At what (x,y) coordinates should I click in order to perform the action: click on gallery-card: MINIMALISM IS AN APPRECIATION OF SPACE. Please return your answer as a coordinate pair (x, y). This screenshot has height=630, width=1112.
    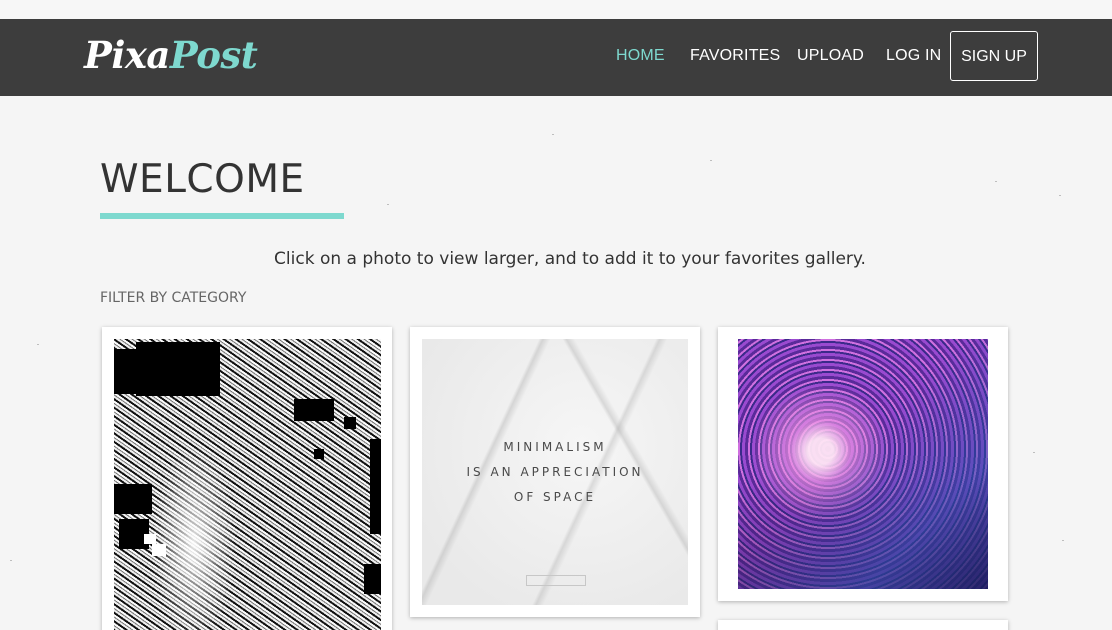
    Looking at the image, I should click on (555, 472).